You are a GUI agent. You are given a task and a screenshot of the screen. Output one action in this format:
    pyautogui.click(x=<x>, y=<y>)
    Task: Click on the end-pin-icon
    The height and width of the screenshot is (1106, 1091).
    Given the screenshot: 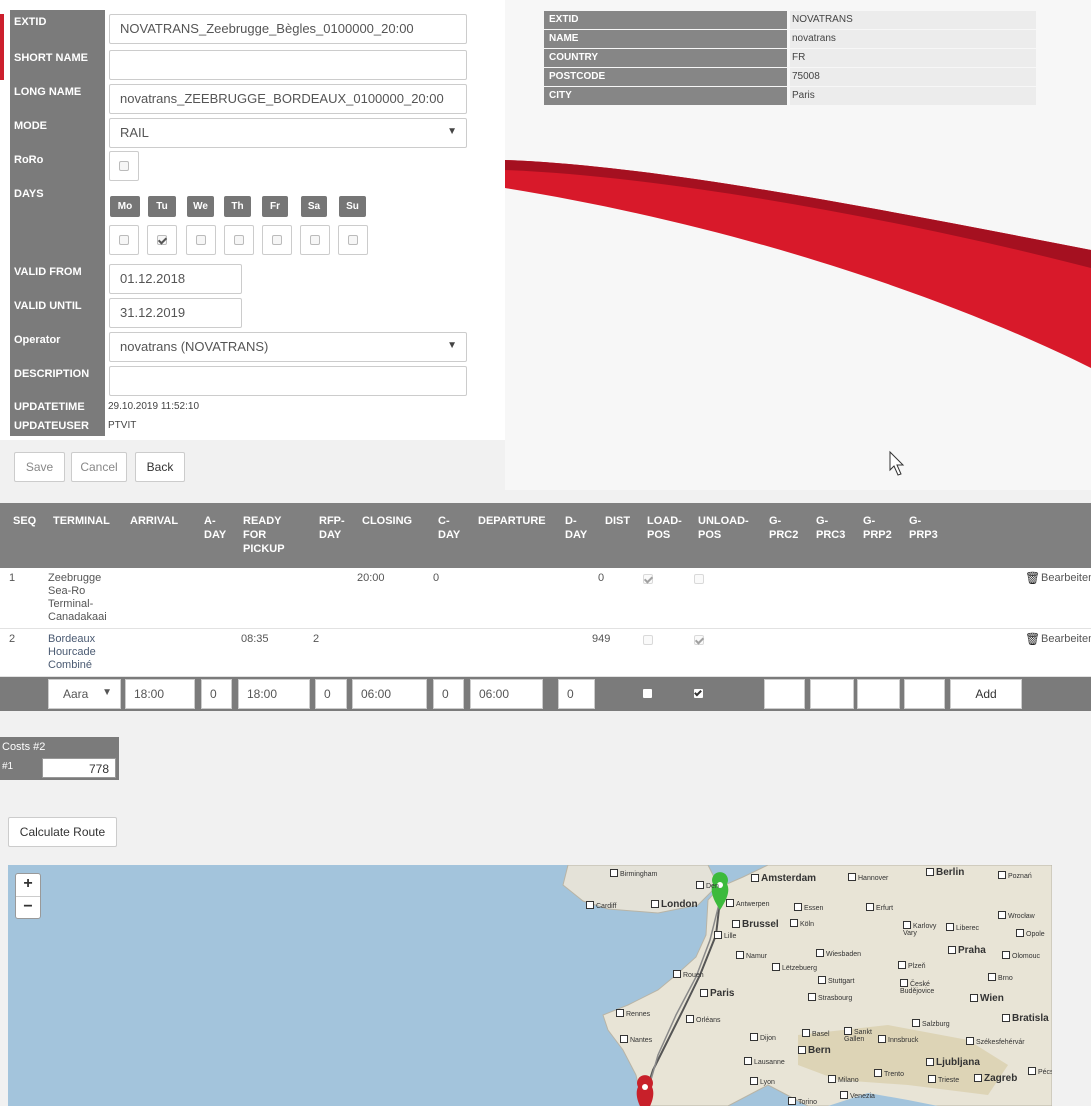 What is the action you would take?
    pyautogui.click(x=645, y=1090)
    